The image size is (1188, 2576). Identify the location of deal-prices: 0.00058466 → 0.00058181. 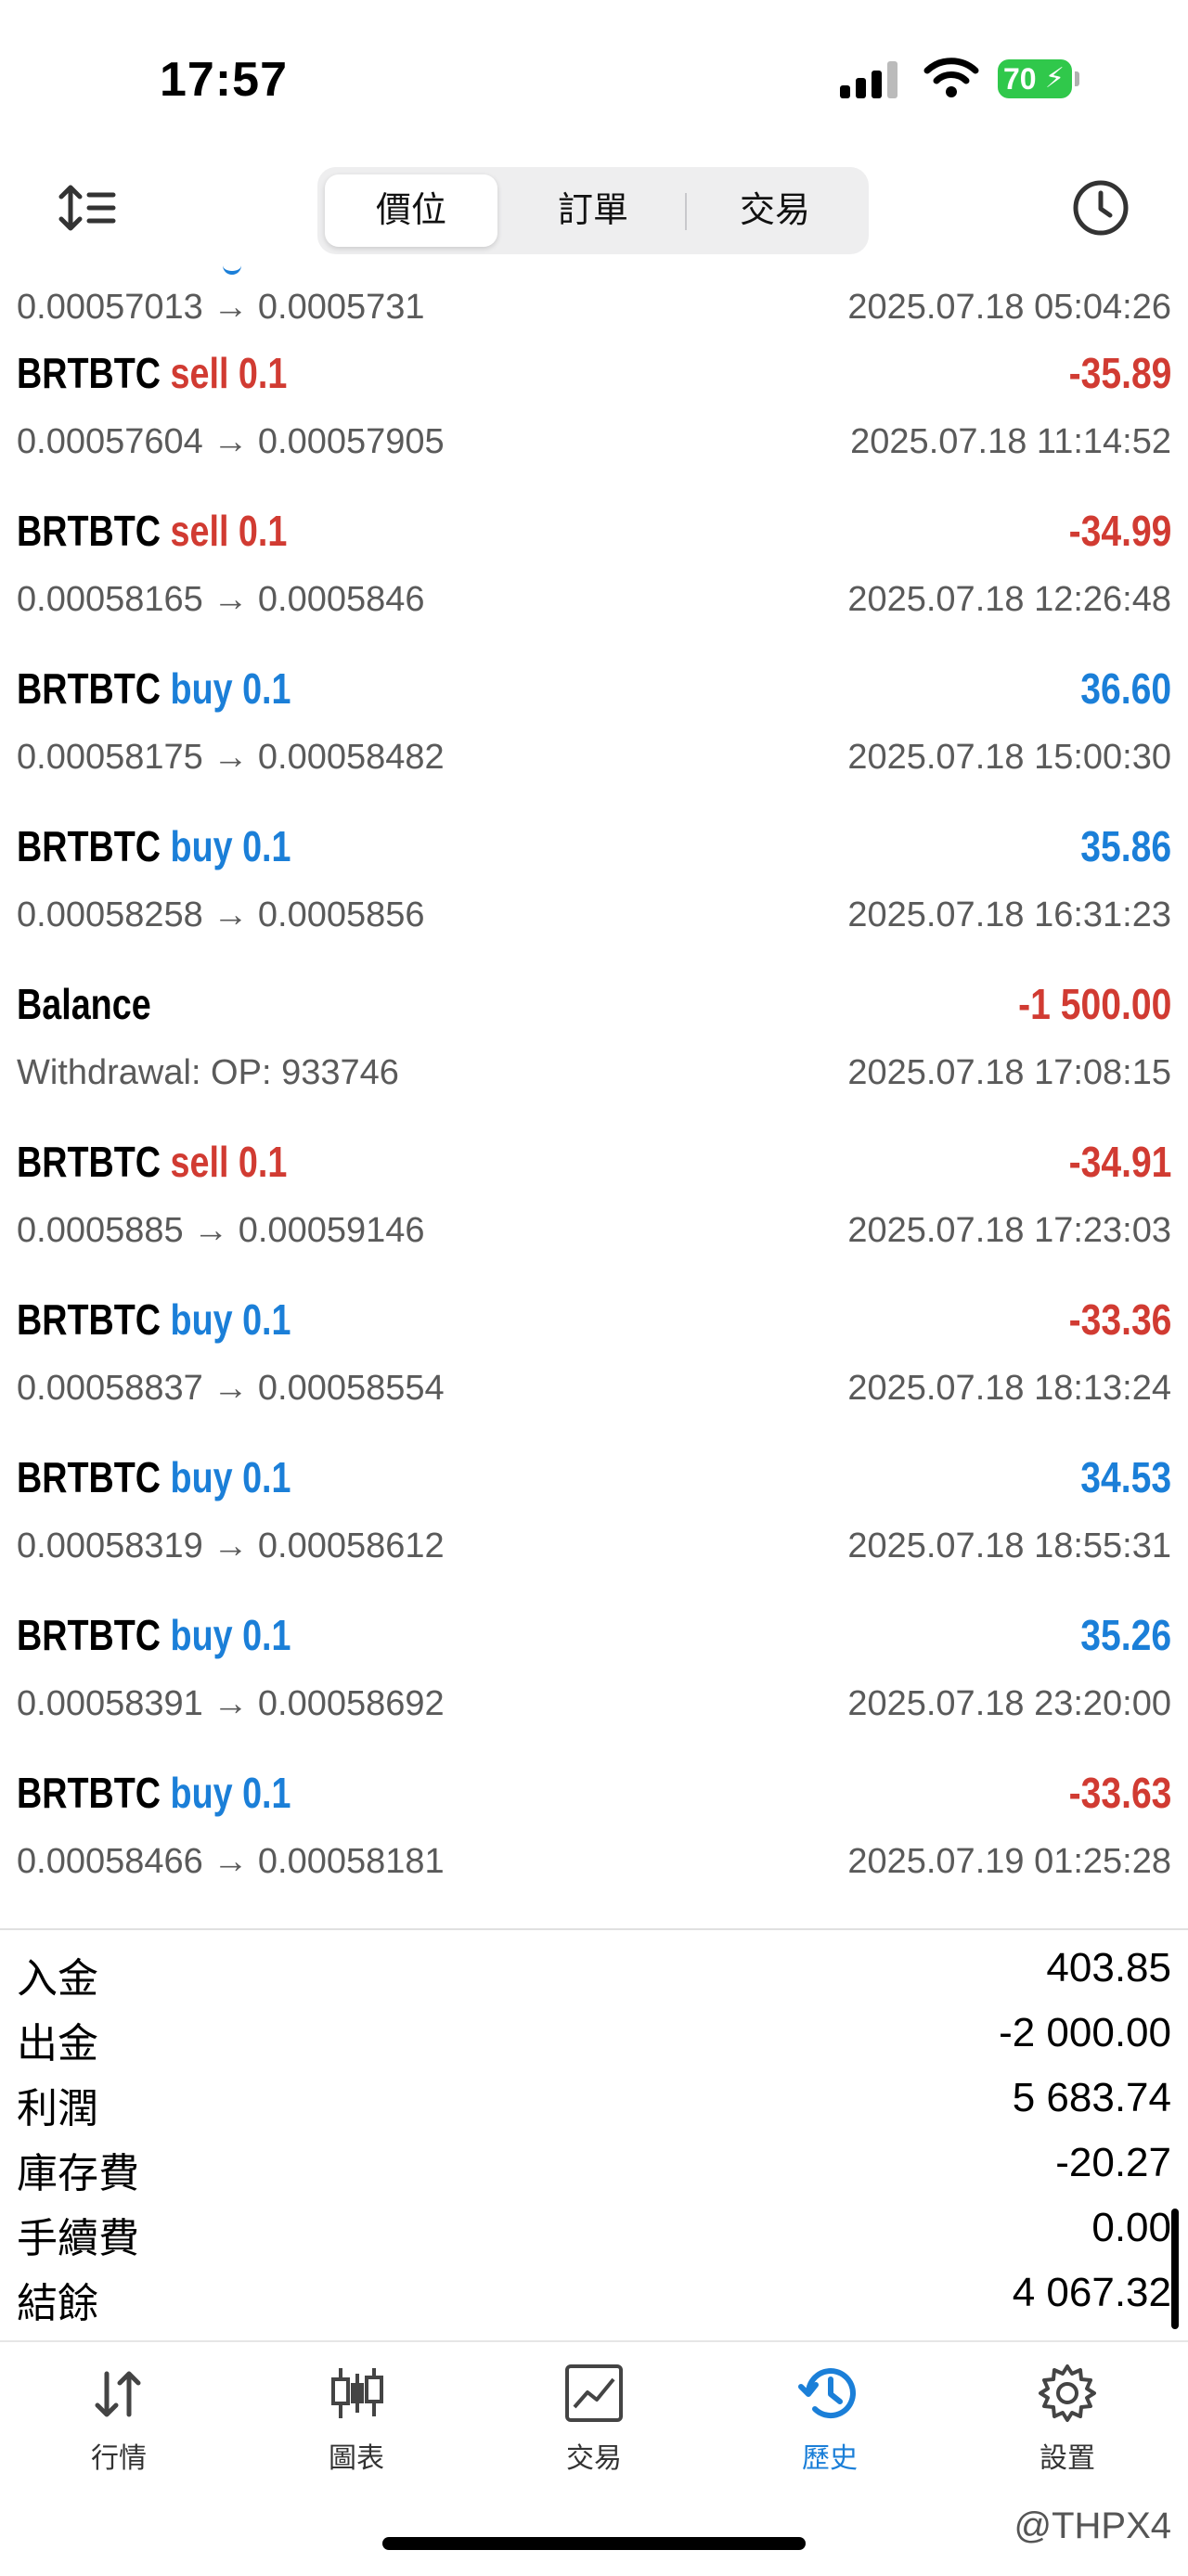
(231, 1861).